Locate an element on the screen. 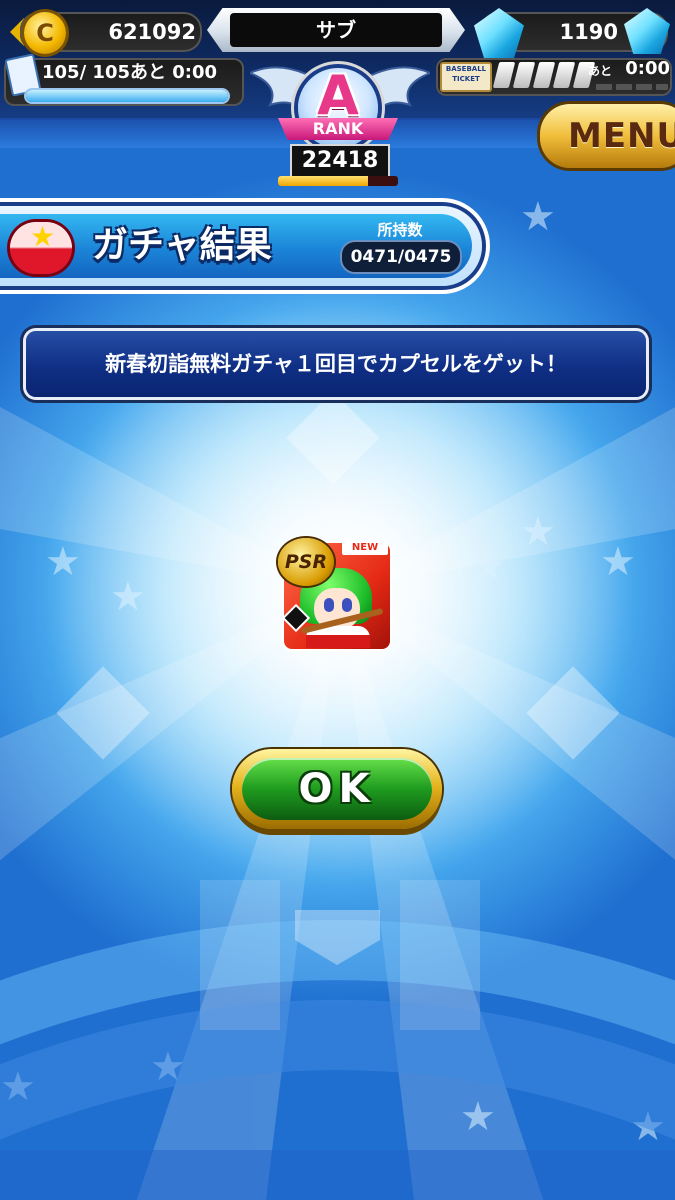  stamina-bar is located at coordinates (127, 96).